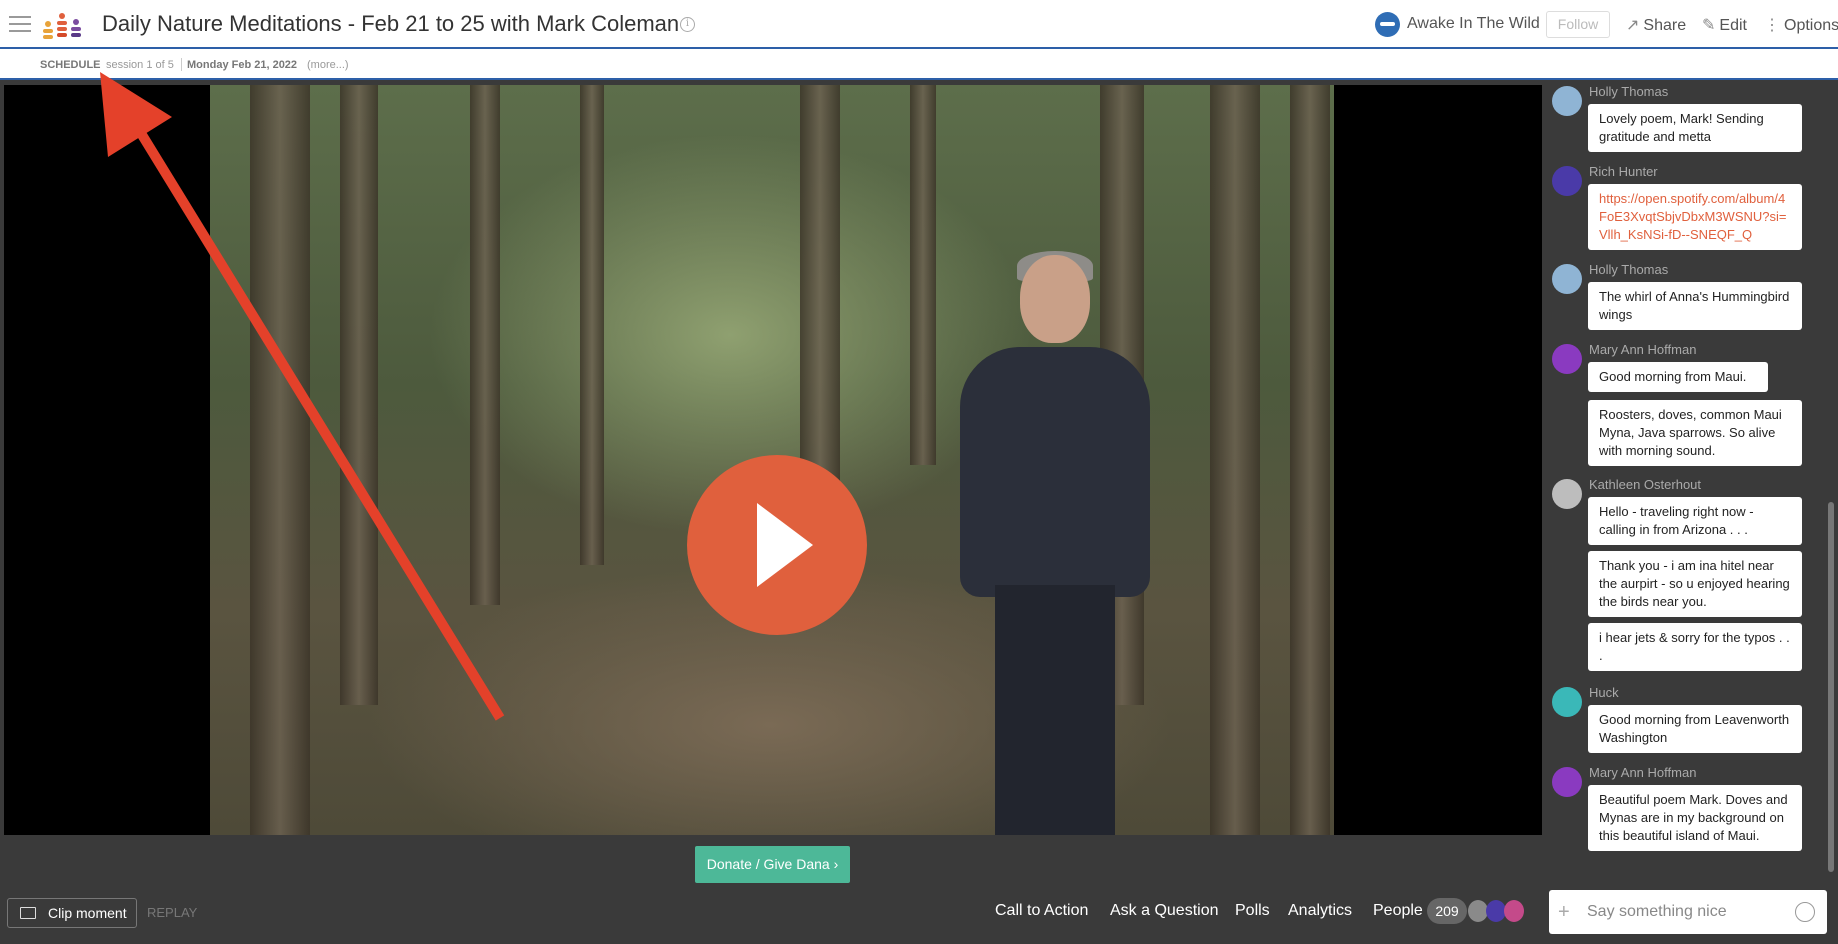 The height and width of the screenshot is (944, 1838). What do you see at coordinates (1831, 687) in the screenshot?
I see `chat-scrollbar` at bounding box center [1831, 687].